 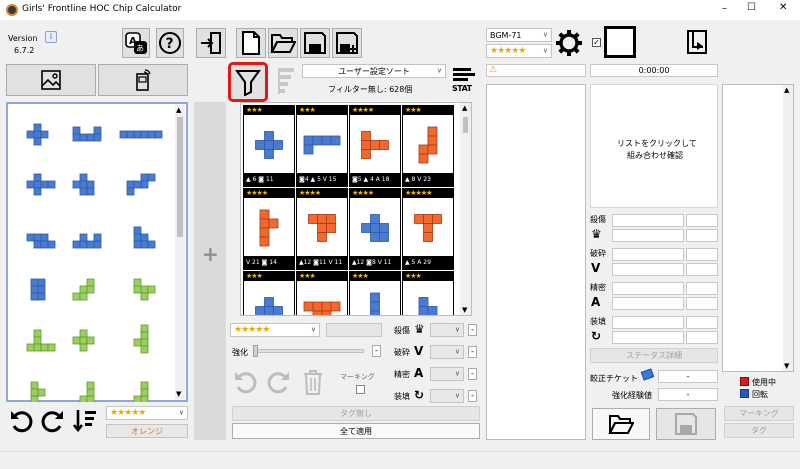 I want to click on close-button: ✕, so click(x=783, y=7).